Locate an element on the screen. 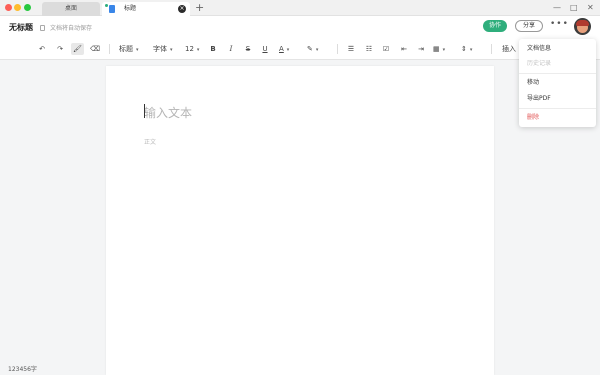  strikethrough-icon: S is located at coordinates (248, 49).